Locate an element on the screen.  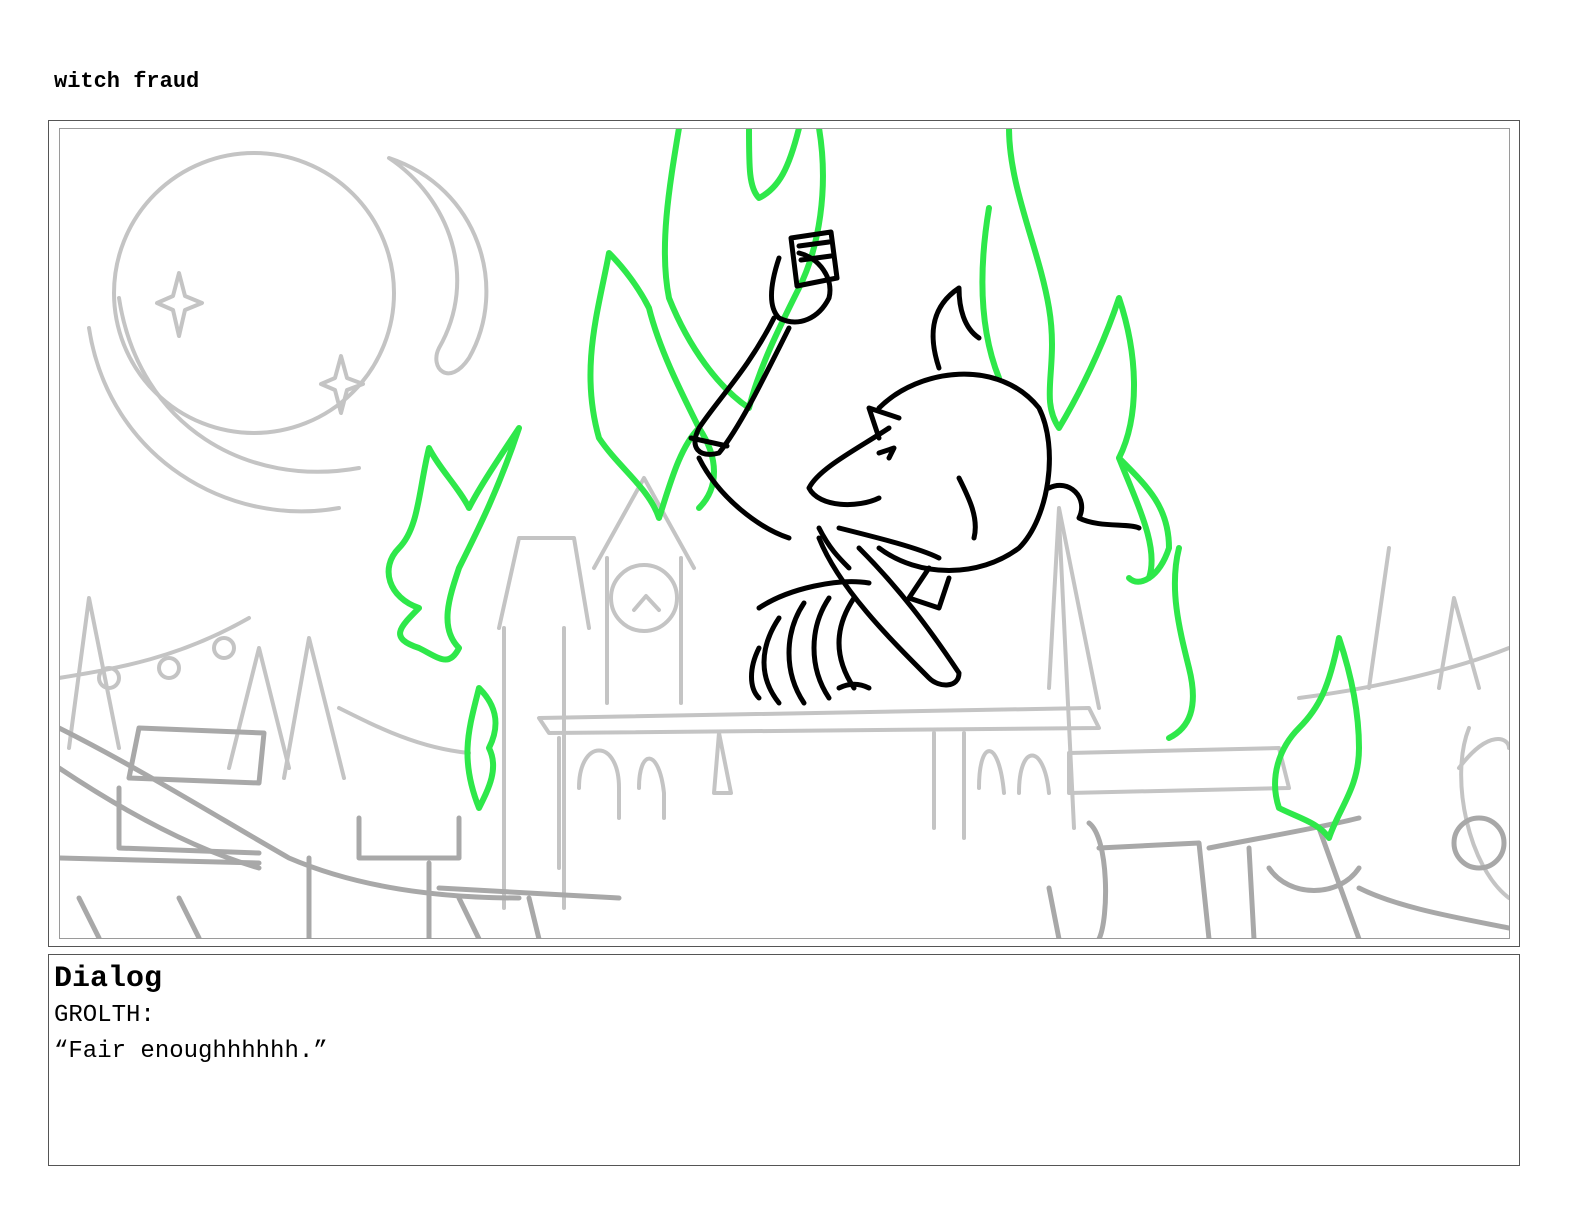
board-title: witch fraud is located at coordinates (127, 81).